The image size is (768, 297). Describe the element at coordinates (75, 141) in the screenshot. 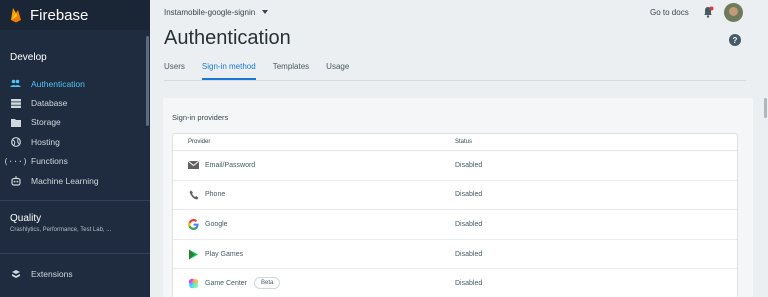

I see `sidebar-item-hosting: Hosting` at that location.